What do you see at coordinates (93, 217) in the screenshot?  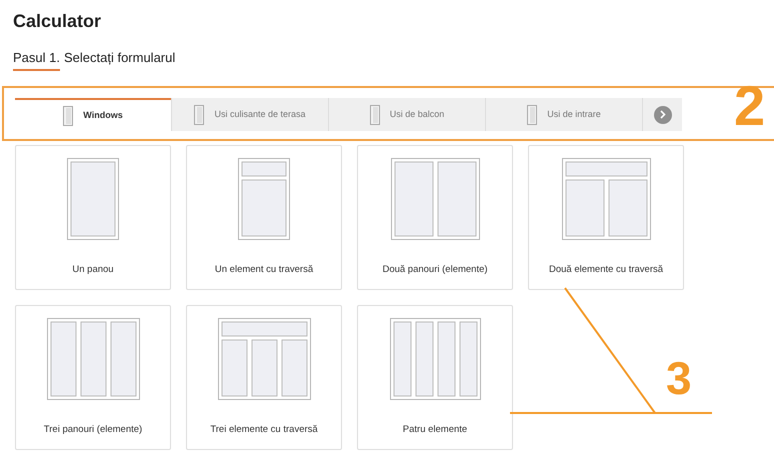 I see `window-type-card: Un panou` at bounding box center [93, 217].